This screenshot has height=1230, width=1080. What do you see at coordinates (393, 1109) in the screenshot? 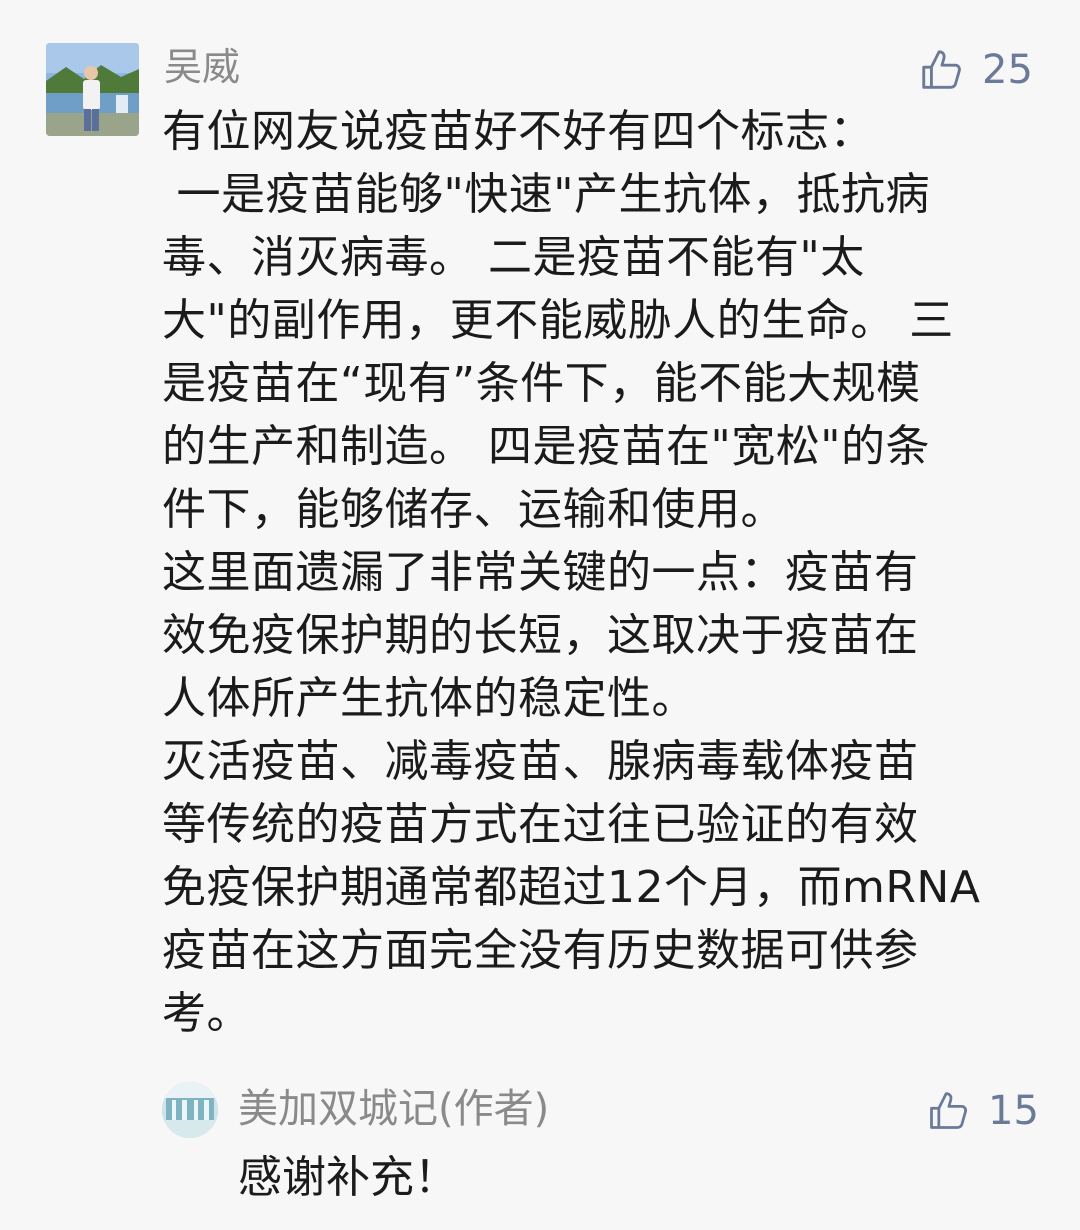
I see `reply-author-name: 美加双城记(作者)` at bounding box center [393, 1109].